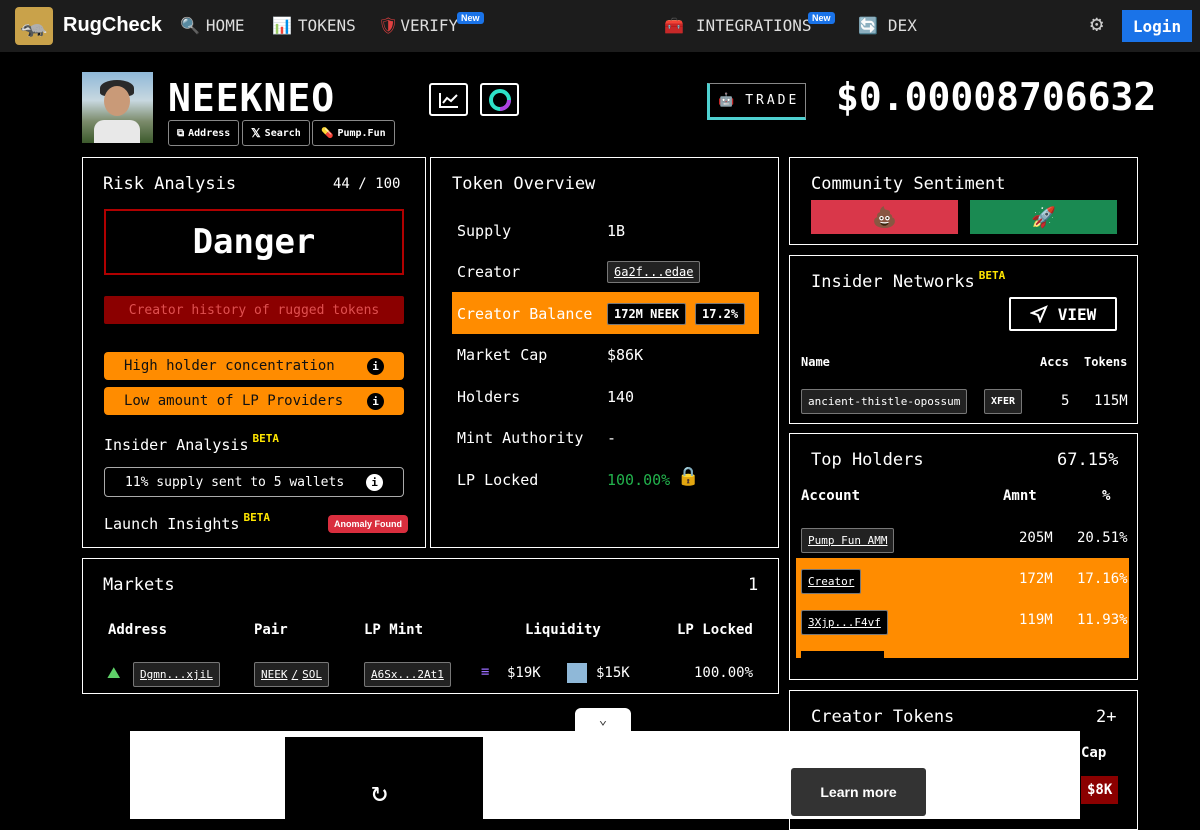  Describe the element at coordinates (867, 460) in the screenshot. I see `top-holders-title: Top Holders` at that location.